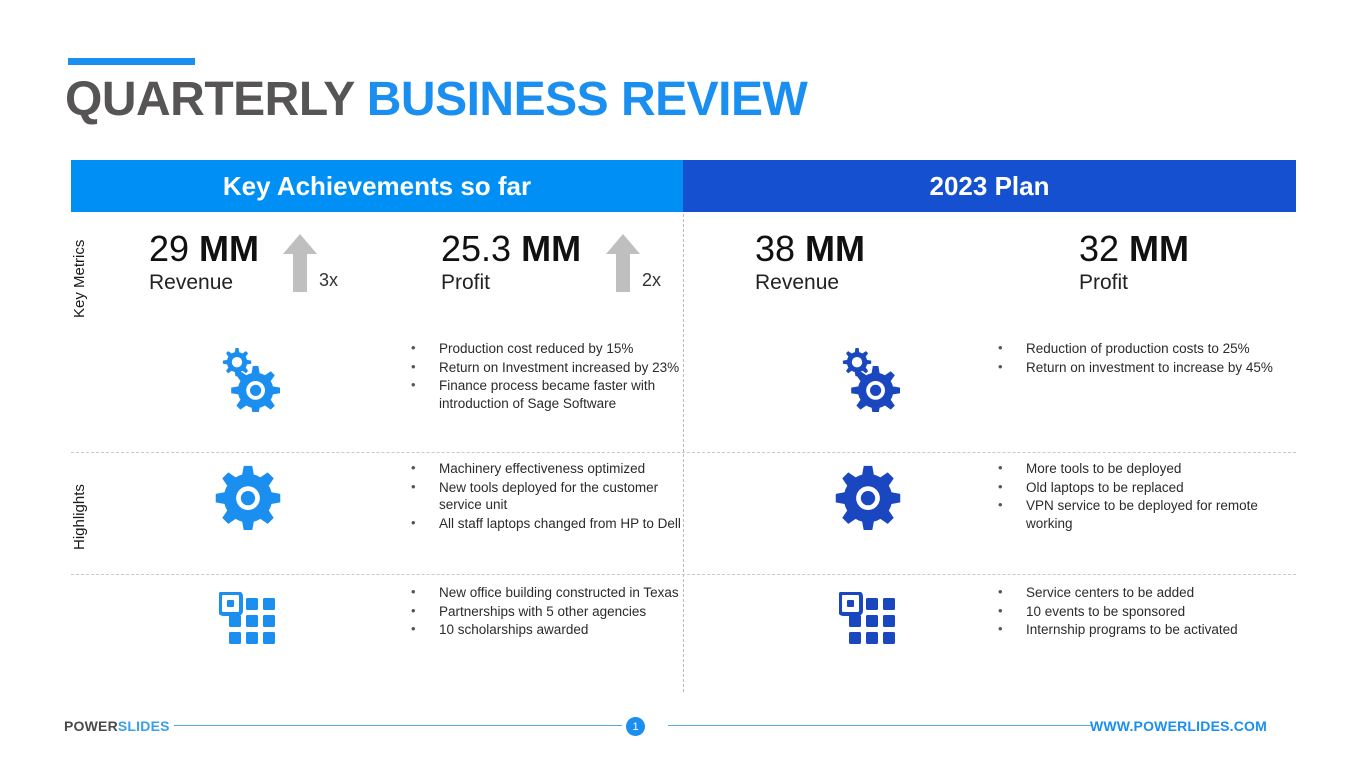 Image resolution: width=1365 pixels, height=767 pixels. I want to click on row-3-left-icon, so click(248, 621).